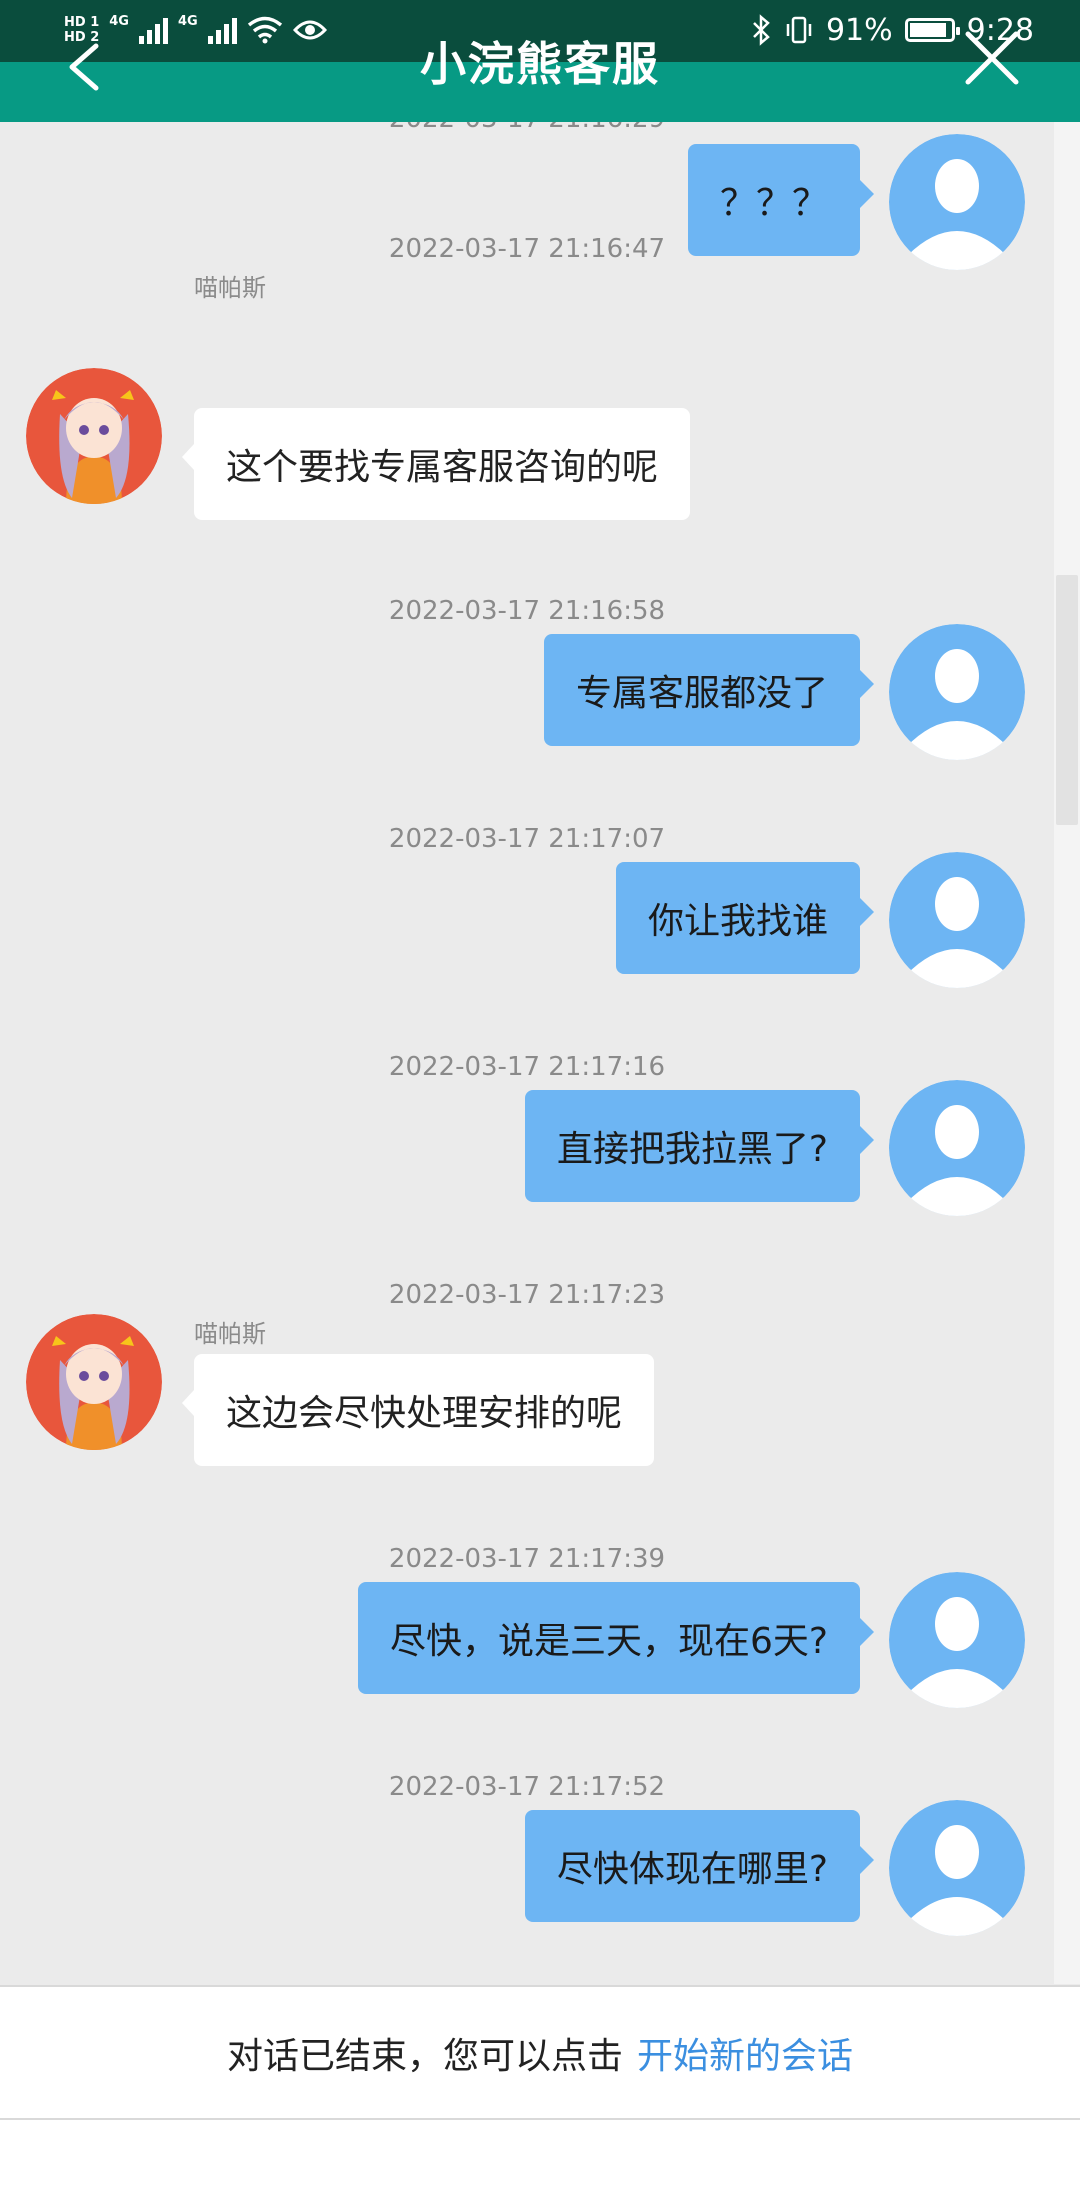 The width and height of the screenshot is (1080, 2204). Describe the element at coordinates (527, 1559) in the screenshot. I see `message-timestamp: 2022-03-17 21:17:39` at that location.